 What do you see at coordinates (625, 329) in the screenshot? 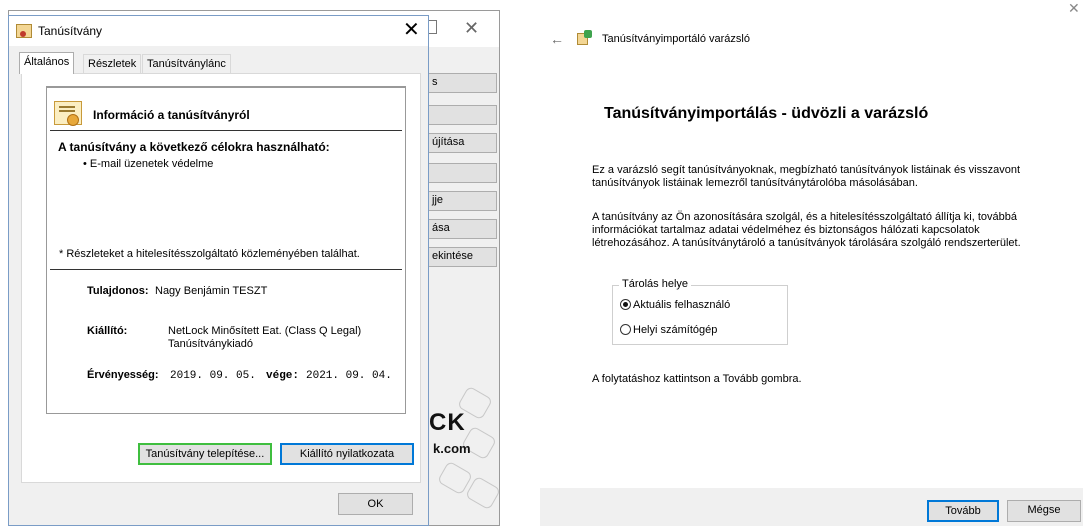
I see `radio-unselected-indicator` at bounding box center [625, 329].